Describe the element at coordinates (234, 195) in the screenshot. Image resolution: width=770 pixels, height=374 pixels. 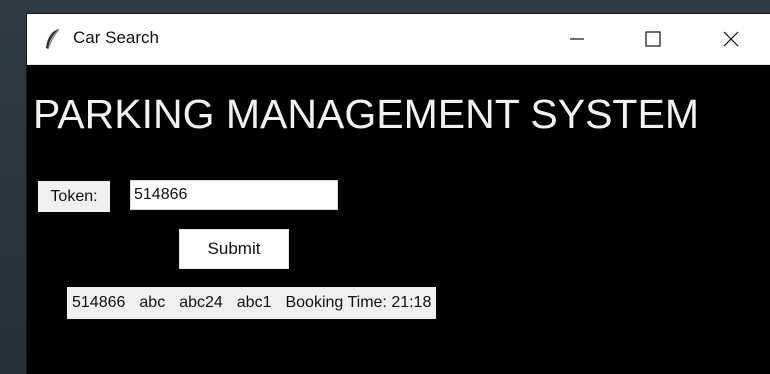
I see `token-input` at that location.